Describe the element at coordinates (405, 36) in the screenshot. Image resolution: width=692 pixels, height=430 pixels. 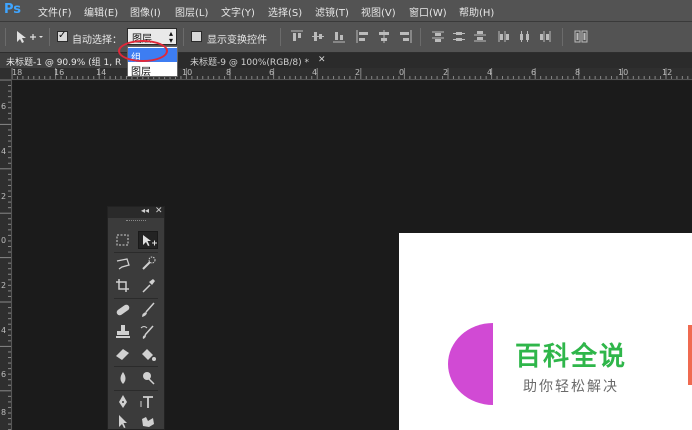
I see `align-right-icon` at that location.